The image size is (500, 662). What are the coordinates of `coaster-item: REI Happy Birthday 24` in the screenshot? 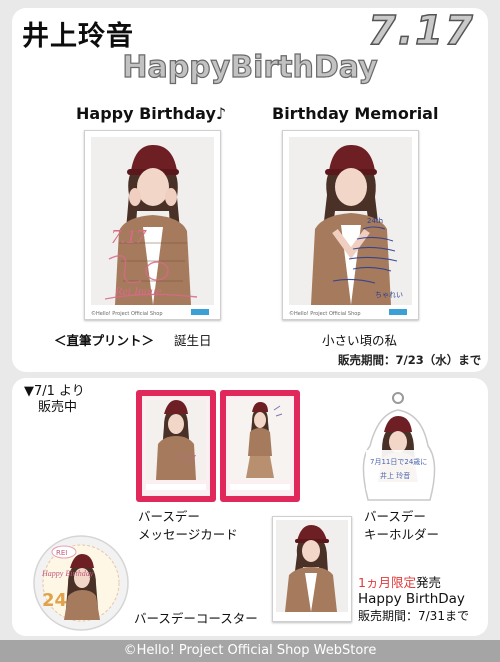 It's located at (81, 583).